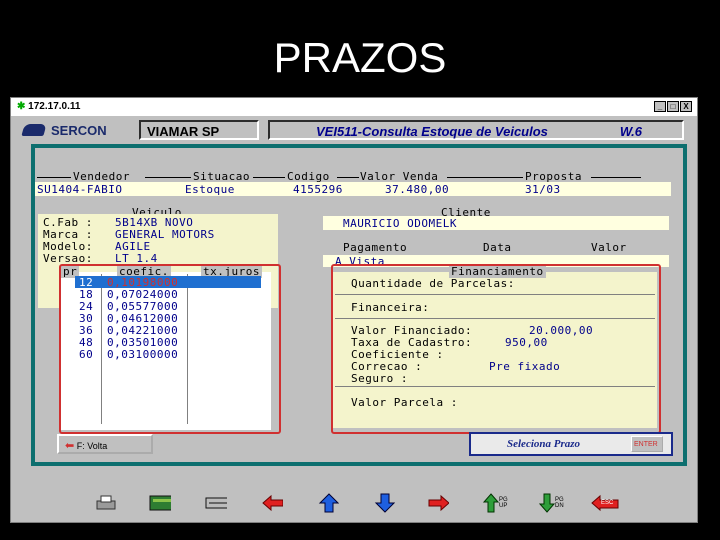 Image resolution: width=720 pixels, height=540 pixels. What do you see at coordinates (79, 189) in the screenshot?
I see `vendedor-field: SU1404-FABIO` at bounding box center [79, 189].